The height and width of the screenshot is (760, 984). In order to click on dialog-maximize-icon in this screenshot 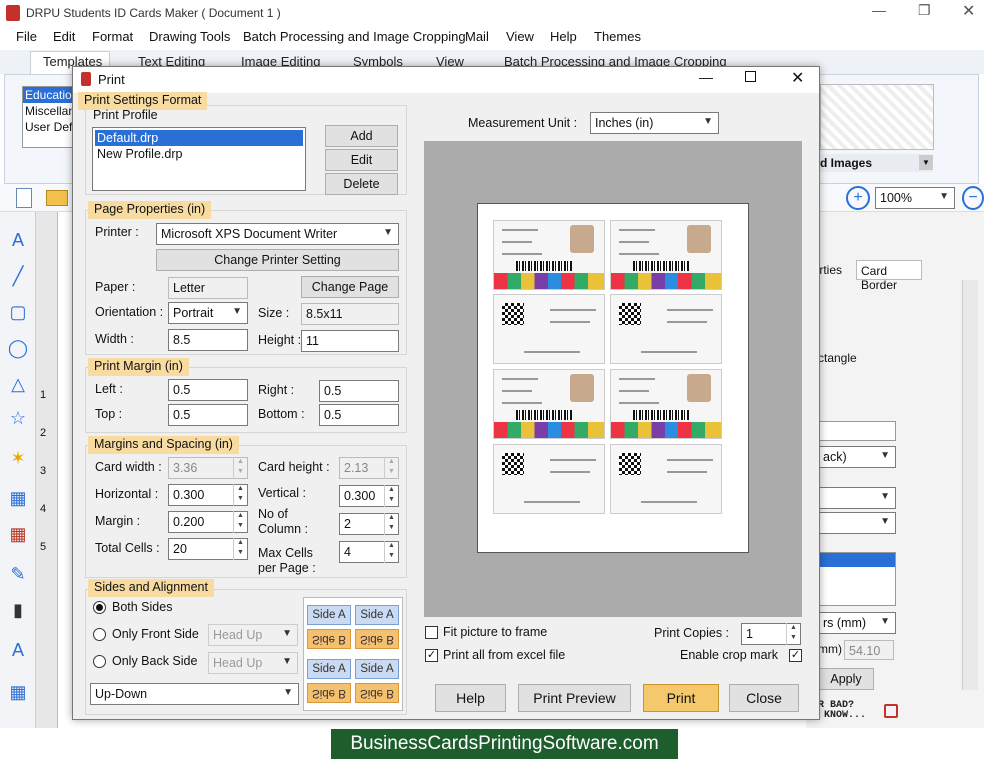, I will do `click(750, 76)`.